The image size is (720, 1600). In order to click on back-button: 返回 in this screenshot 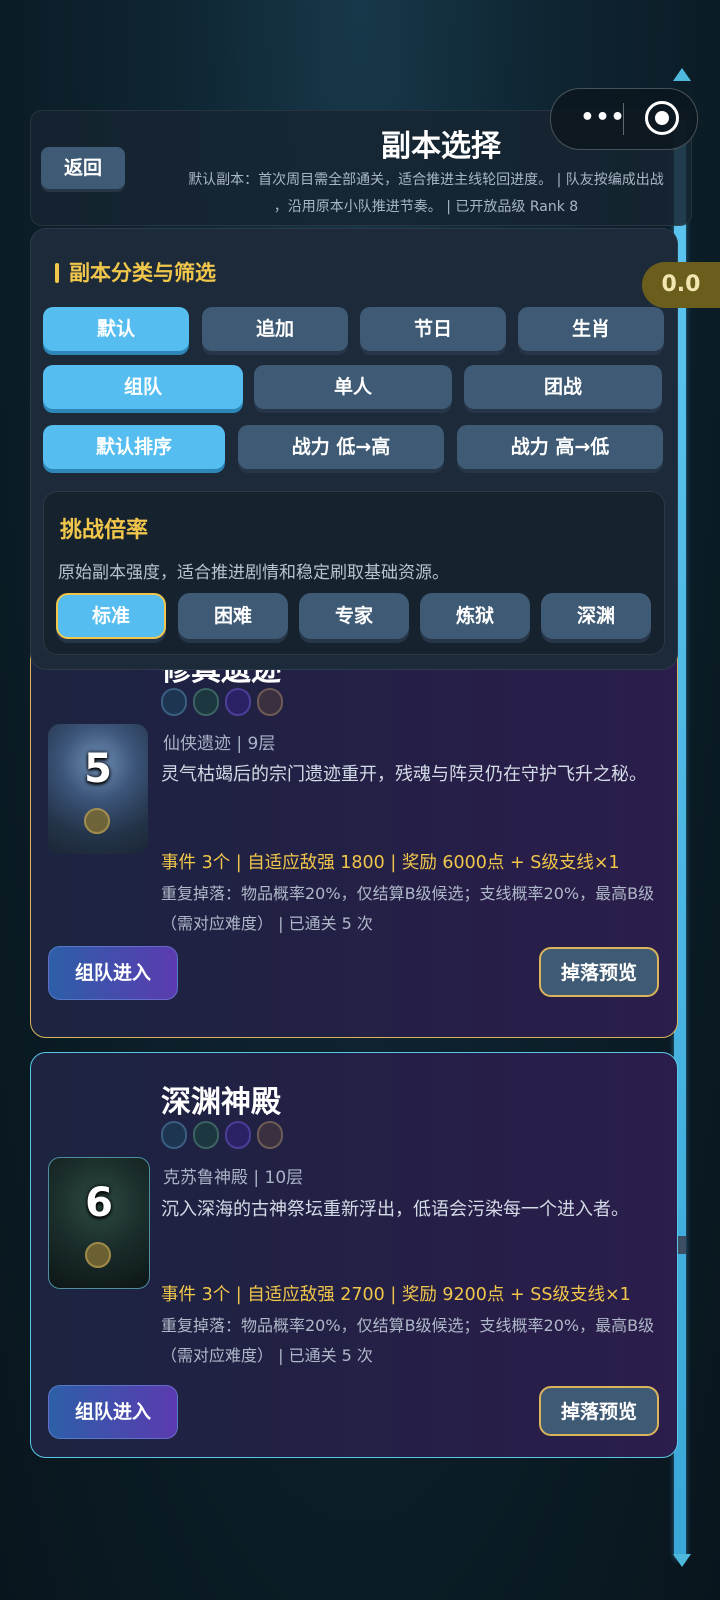, I will do `click(83, 168)`.